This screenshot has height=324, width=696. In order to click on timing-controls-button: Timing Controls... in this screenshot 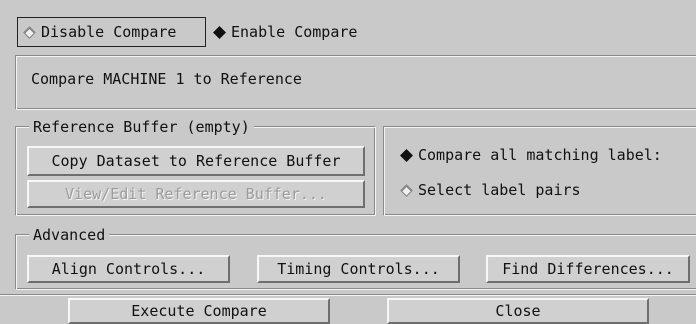, I will do `click(358, 269)`.